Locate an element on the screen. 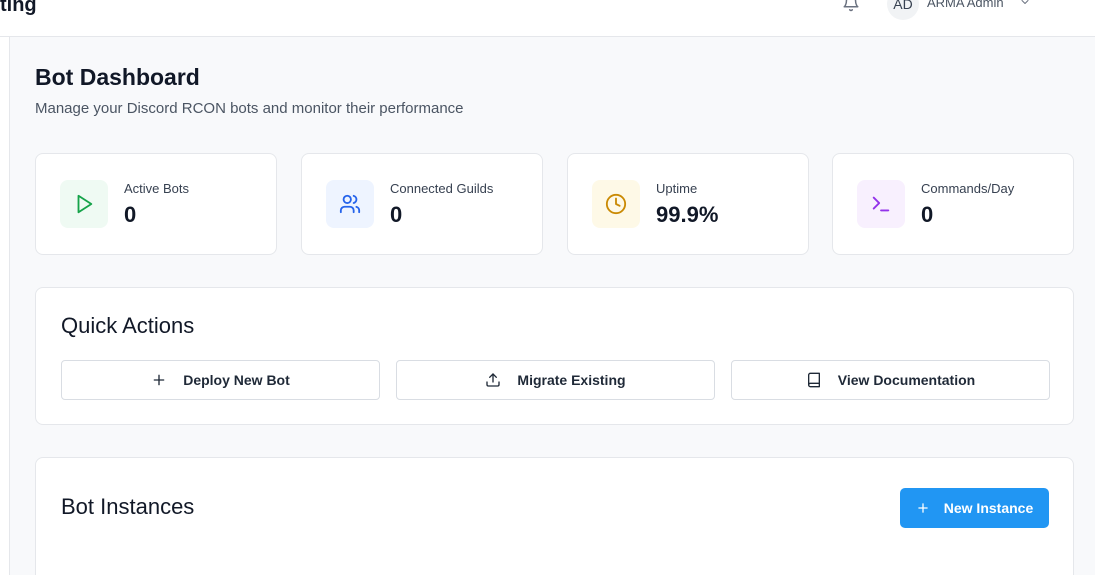 Image resolution: width=1095 pixels, height=575 pixels. terminal-icon is located at coordinates (881, 204).